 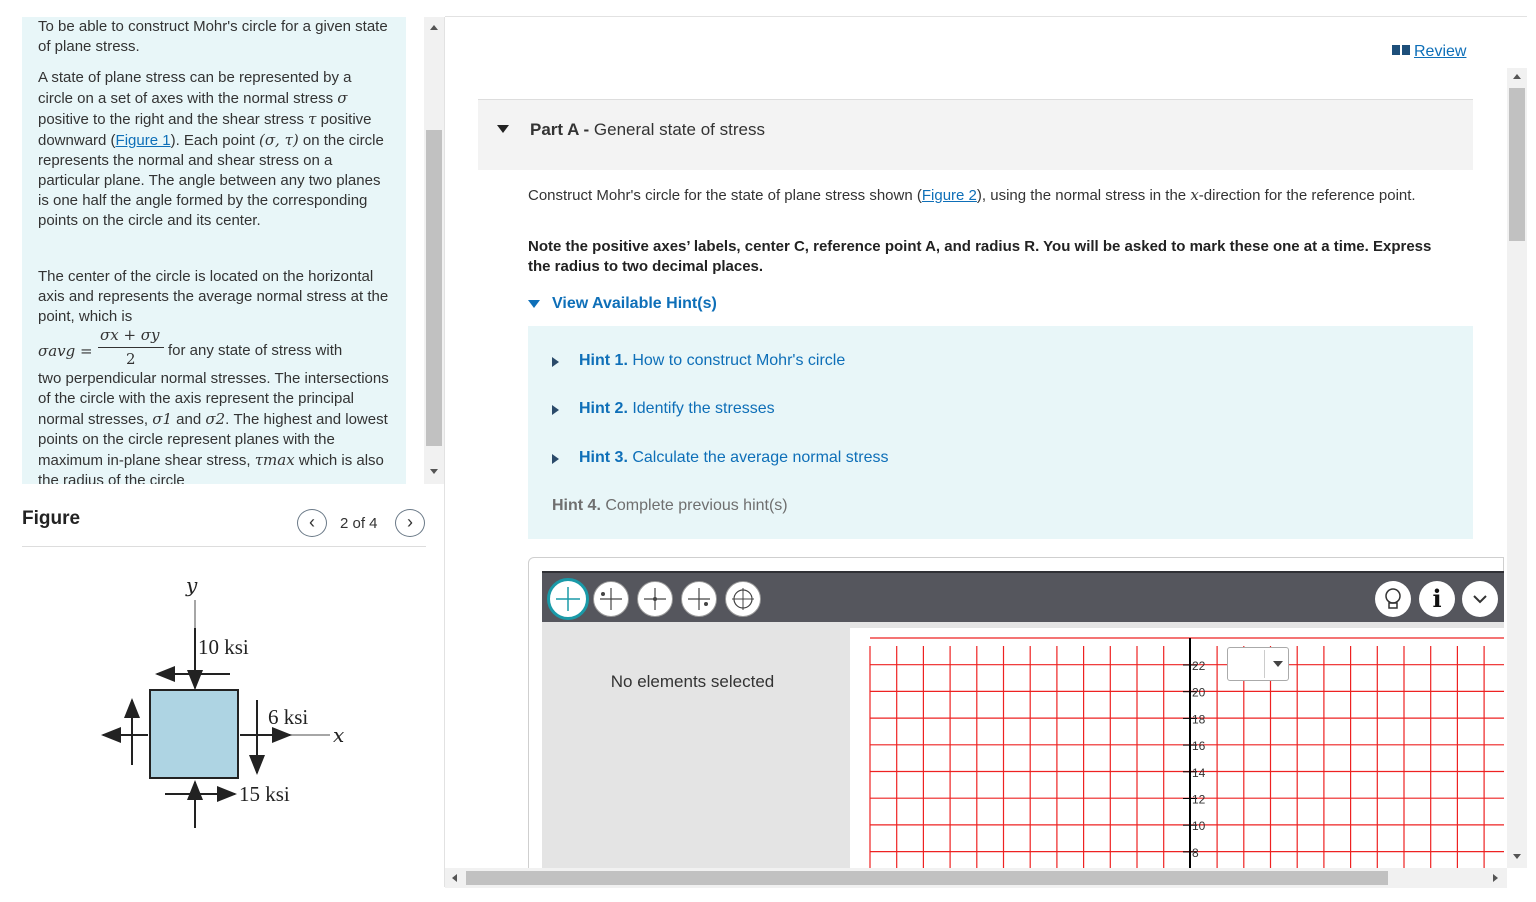 I want to click on element-properties-panel, so click(x=692, y=754).